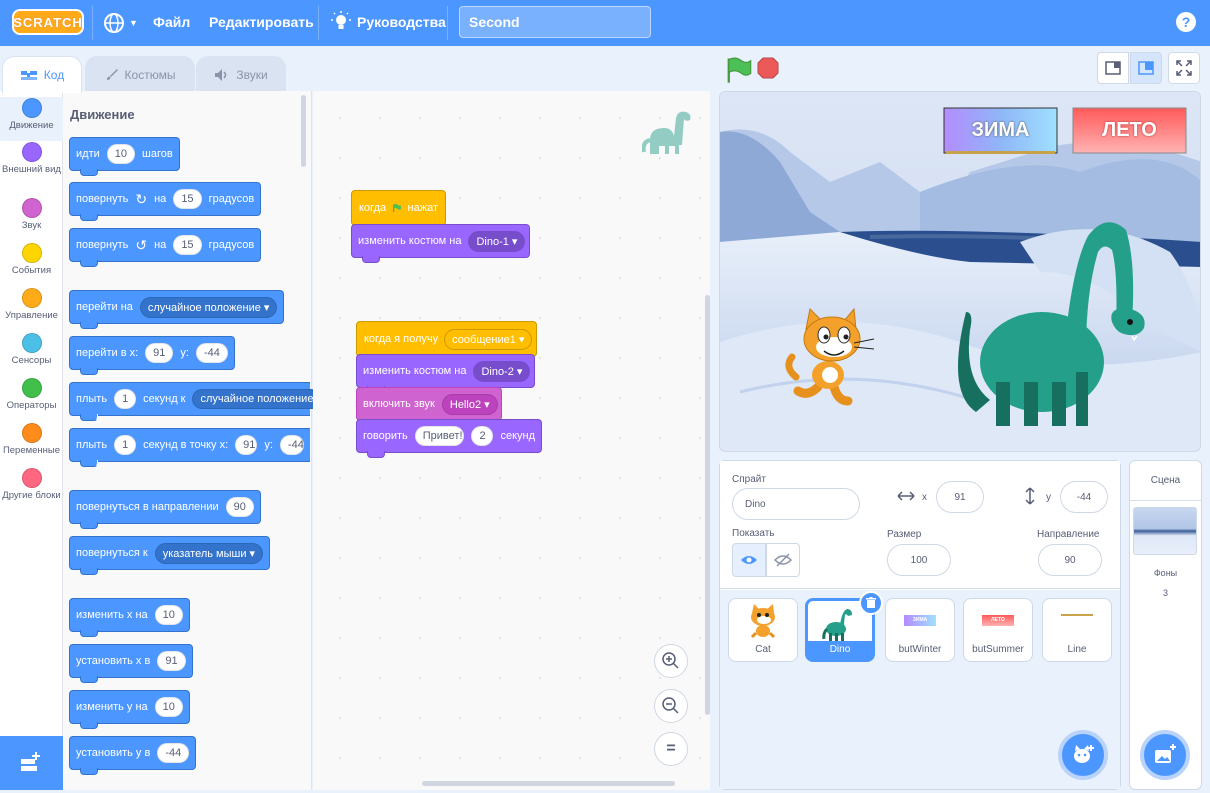 Image resolution: width=1210 pixels, height=793 pixels. What do you see at coordinates (31, 158) in the screenshot?
I see `category-looks: Внешний вид` at bounding box center [31, 158].